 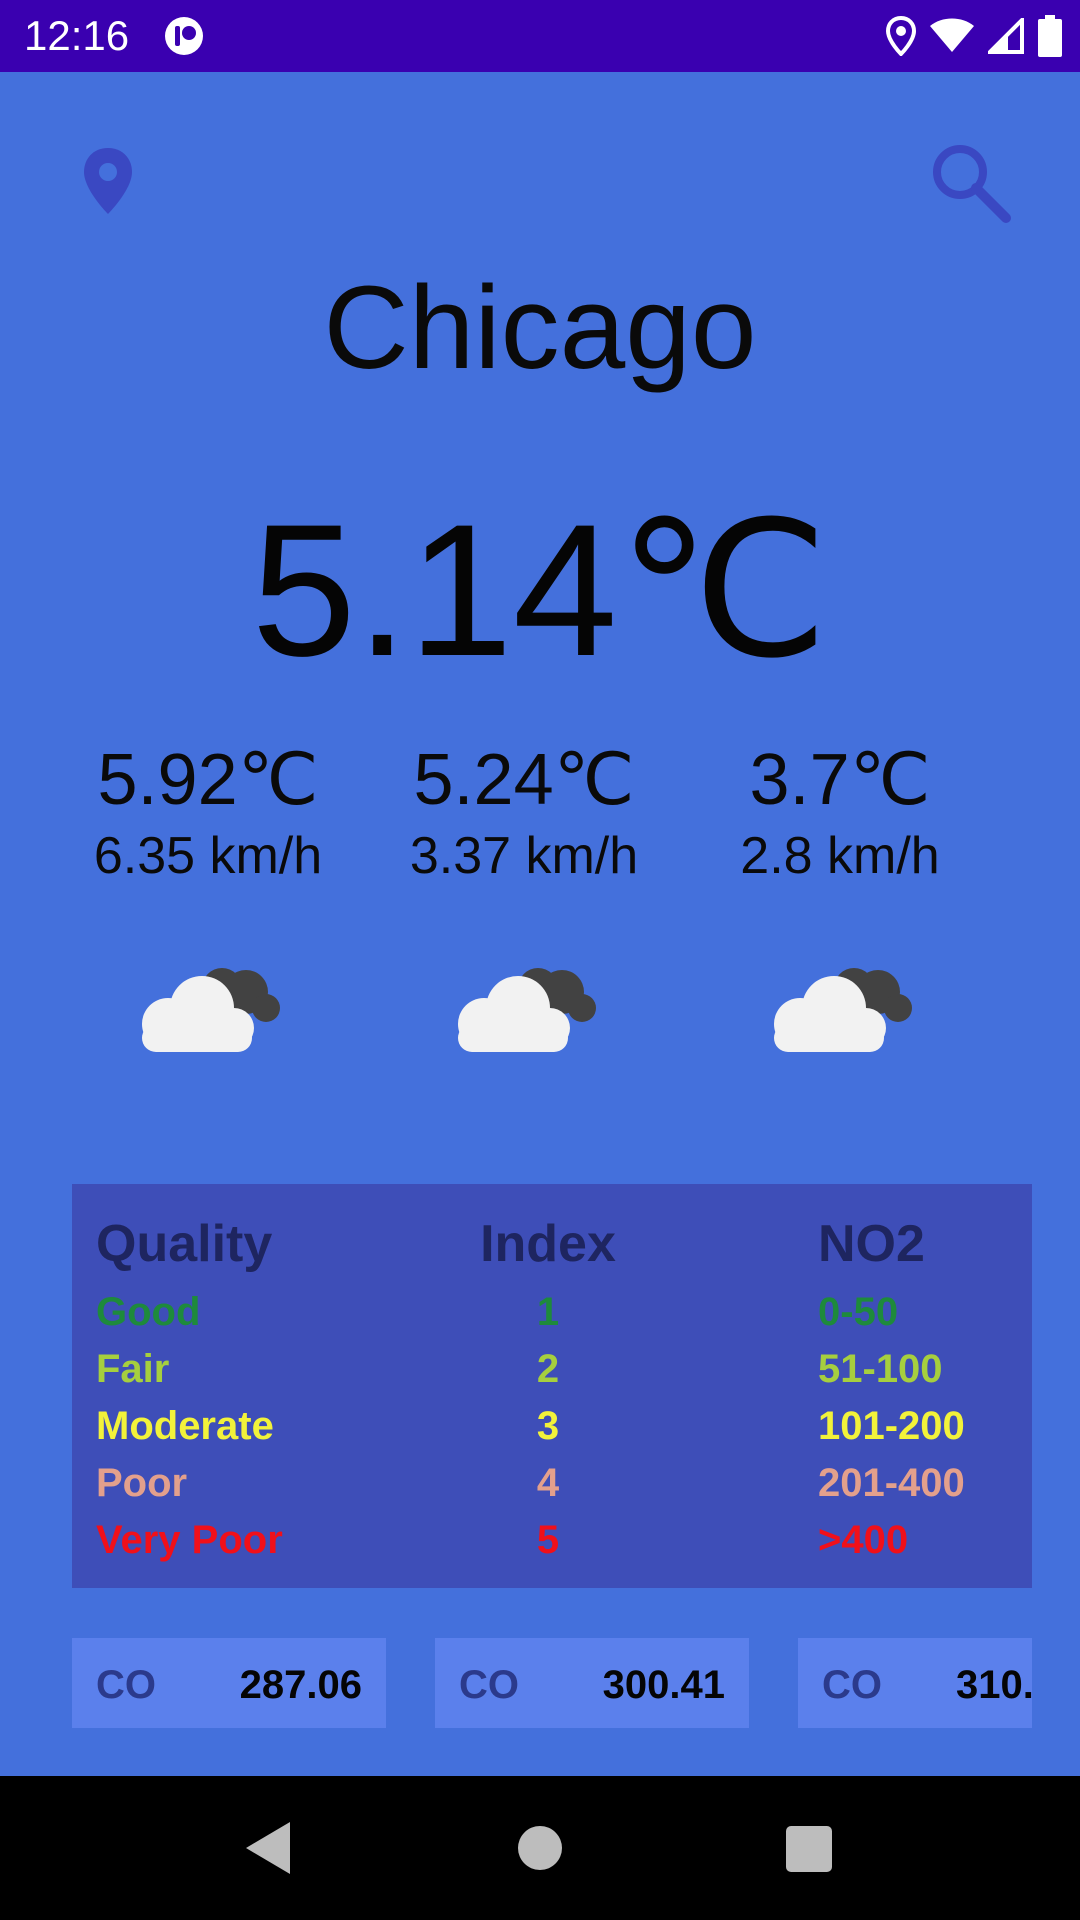 What do you see at coordinates (970, 182) in the screenshot?
I see `search-icon` at bounding box center [970, 182].